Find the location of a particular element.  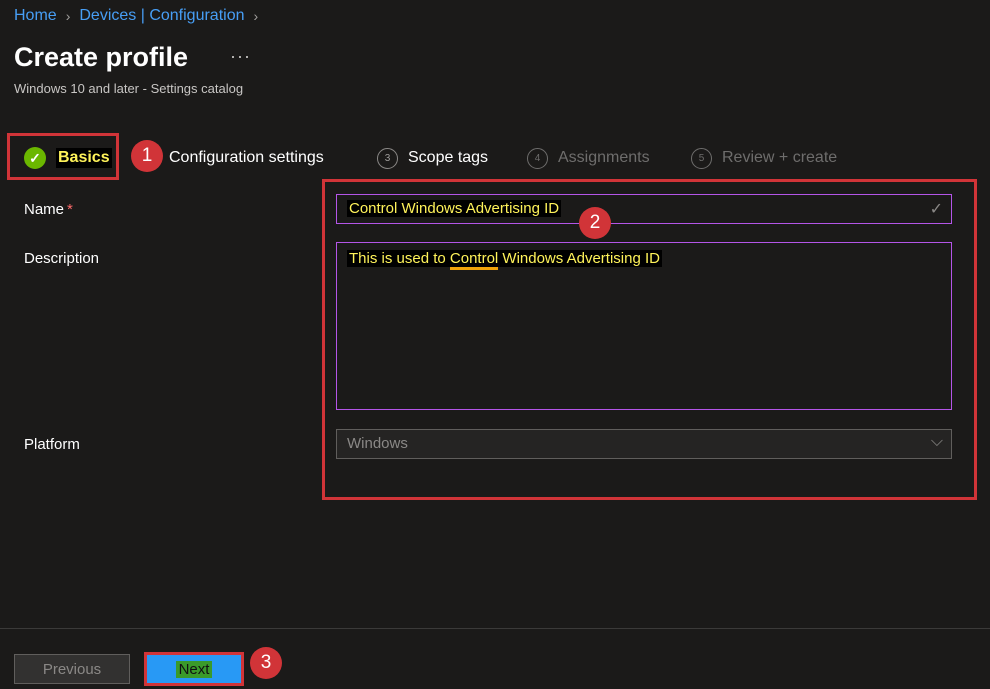

step-basics-label: Basics is located at coordinates (84, 158).